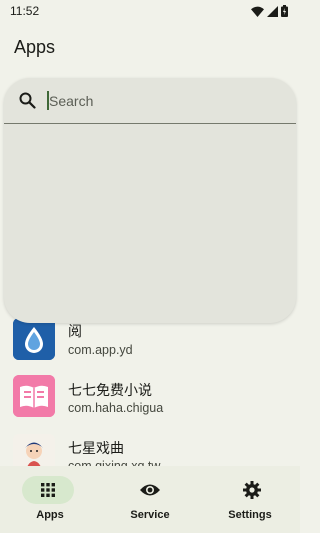  I want to click on battery-icon, so click(284, 11).